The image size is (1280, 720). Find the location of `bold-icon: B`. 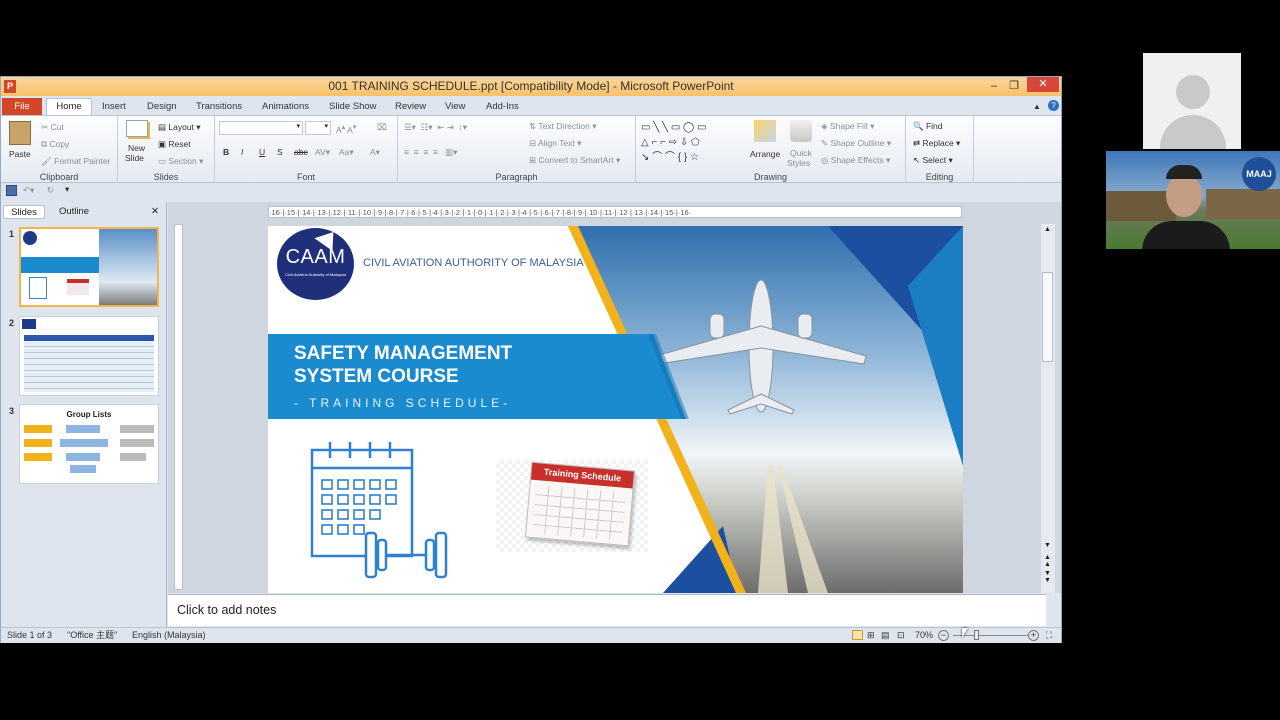

bold-icon: B is located at coordinates (226, 152).